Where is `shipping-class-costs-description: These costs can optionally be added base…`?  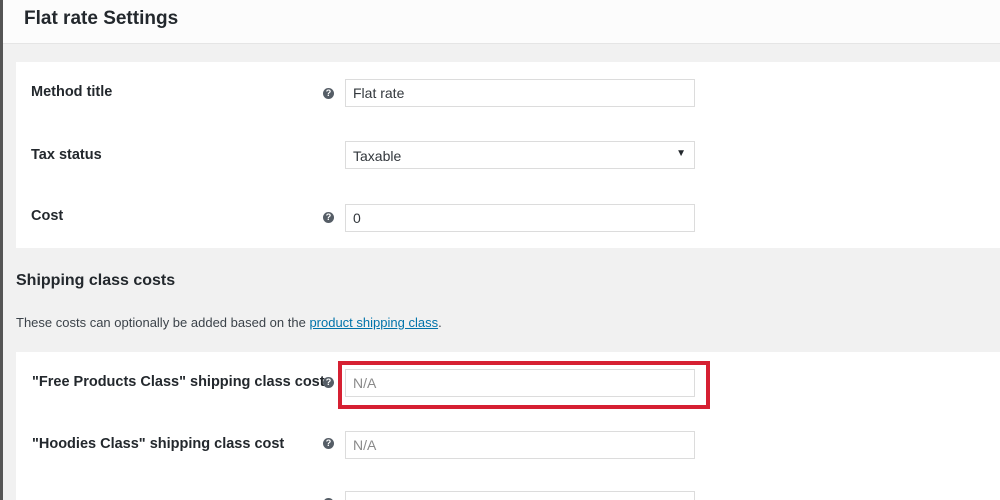
shipping-class-costs-description: These costs can optionally be added base… is located at coordinates (229, 322).